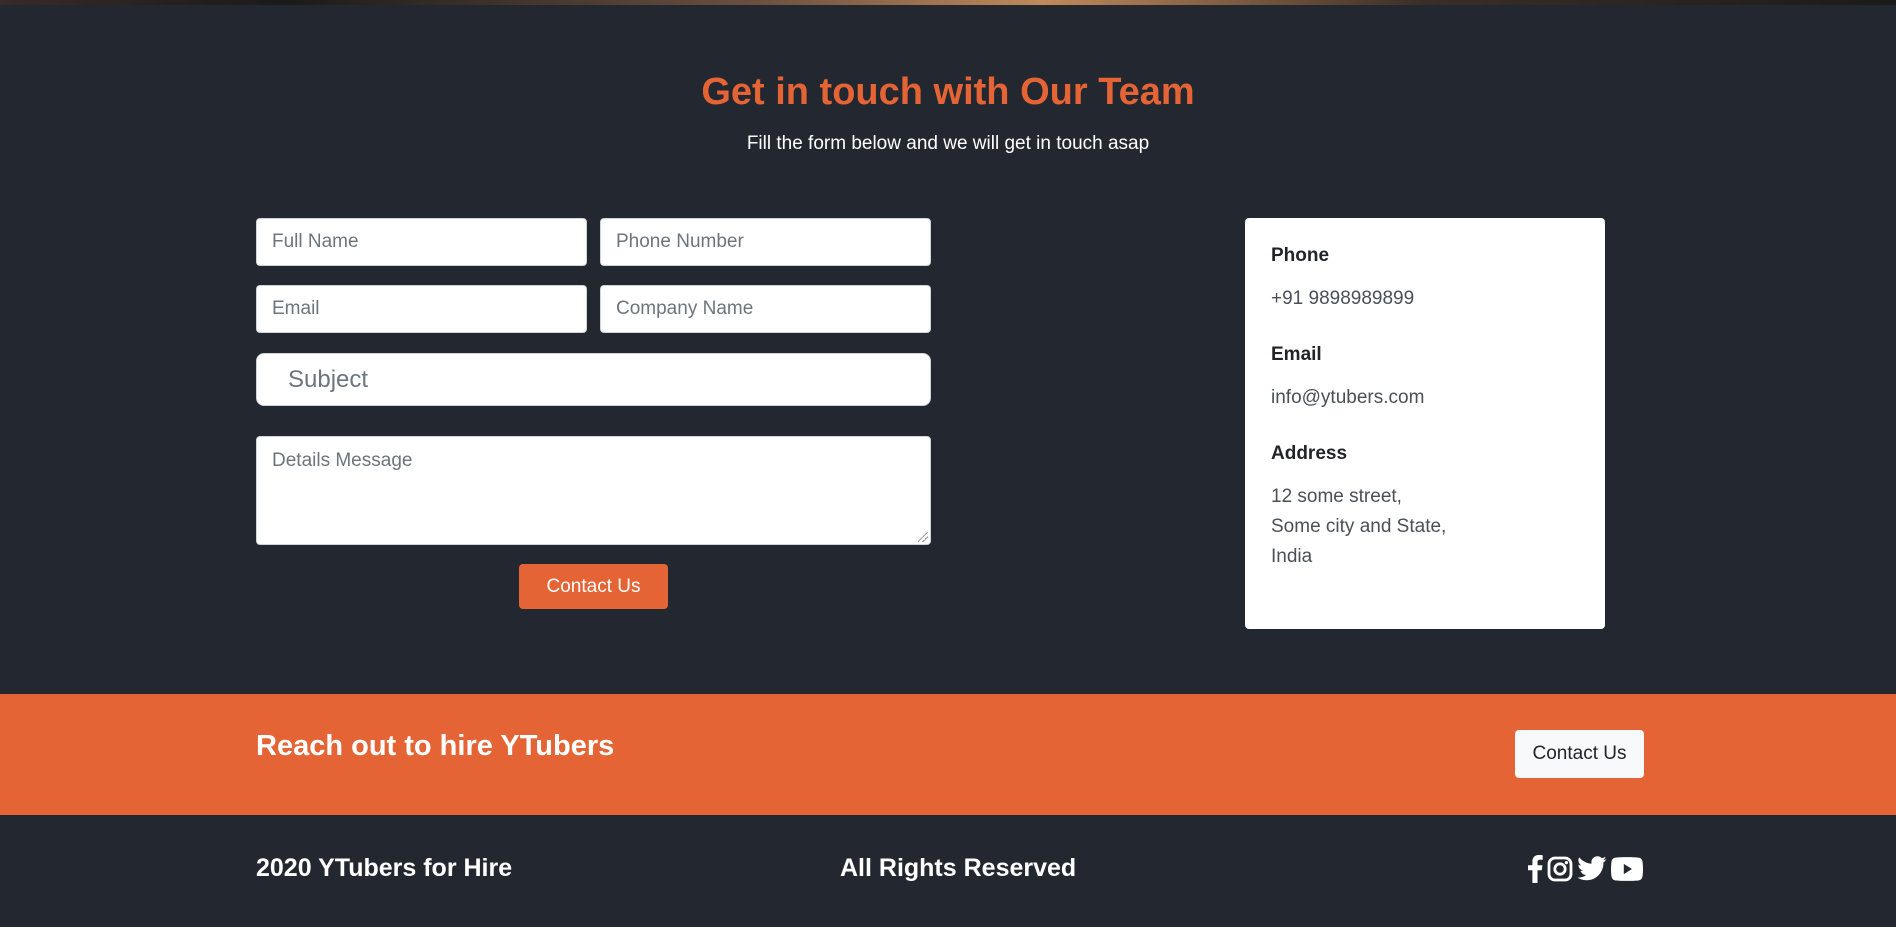  I want to click on social-links, so click(1585, 869).